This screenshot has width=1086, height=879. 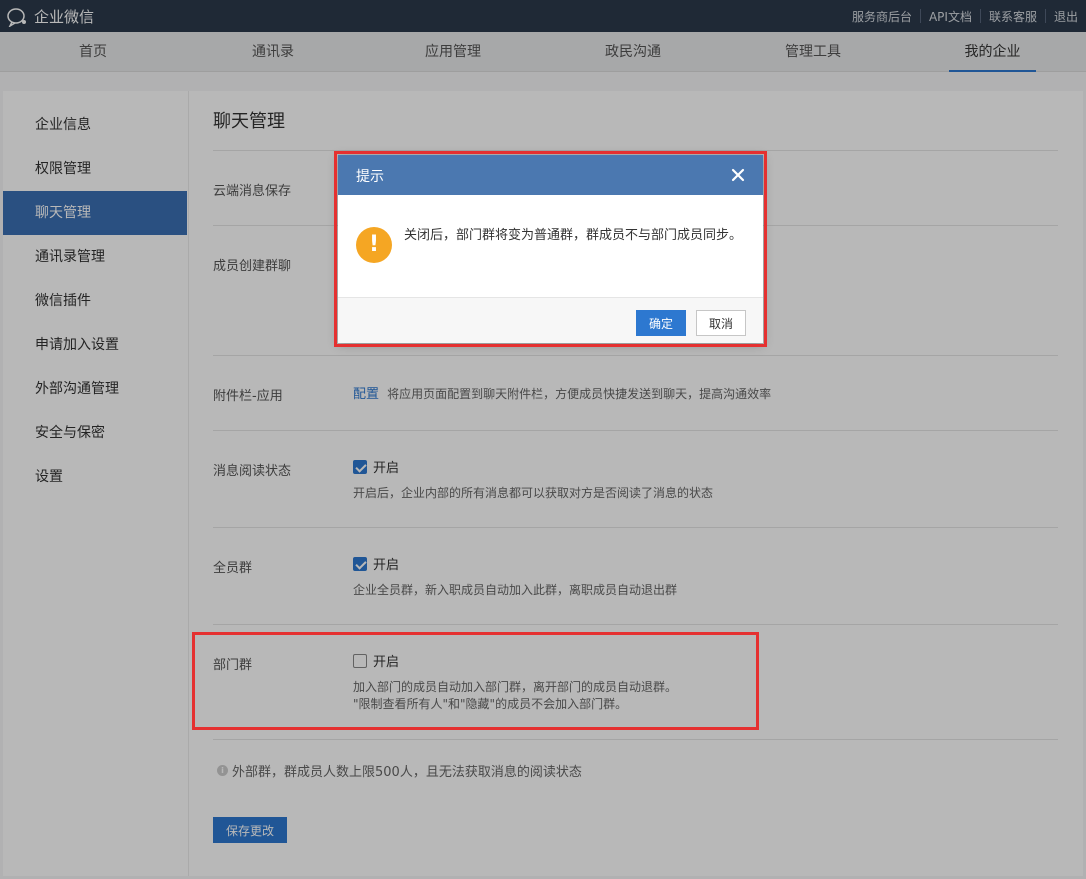 What do you see at coordinates (475, 681) in the screenshot?
I see `highlight-box-dept-group` at bounding box center [475, 681].